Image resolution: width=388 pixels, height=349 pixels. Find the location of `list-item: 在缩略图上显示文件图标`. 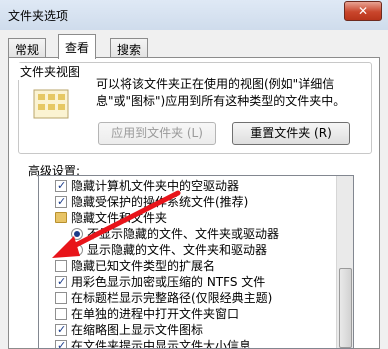

list-item: 在缩略图上显示文件图标 is located at coordinates (189, 330).